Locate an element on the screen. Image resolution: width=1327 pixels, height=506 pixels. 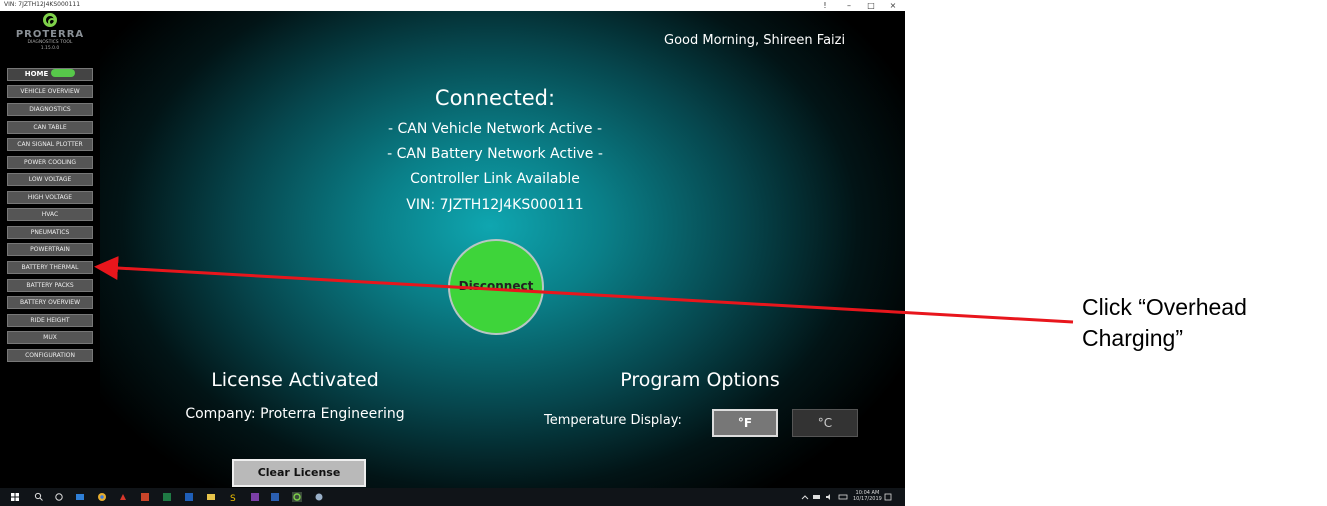
search-icon is located at coordinates (39, 497).